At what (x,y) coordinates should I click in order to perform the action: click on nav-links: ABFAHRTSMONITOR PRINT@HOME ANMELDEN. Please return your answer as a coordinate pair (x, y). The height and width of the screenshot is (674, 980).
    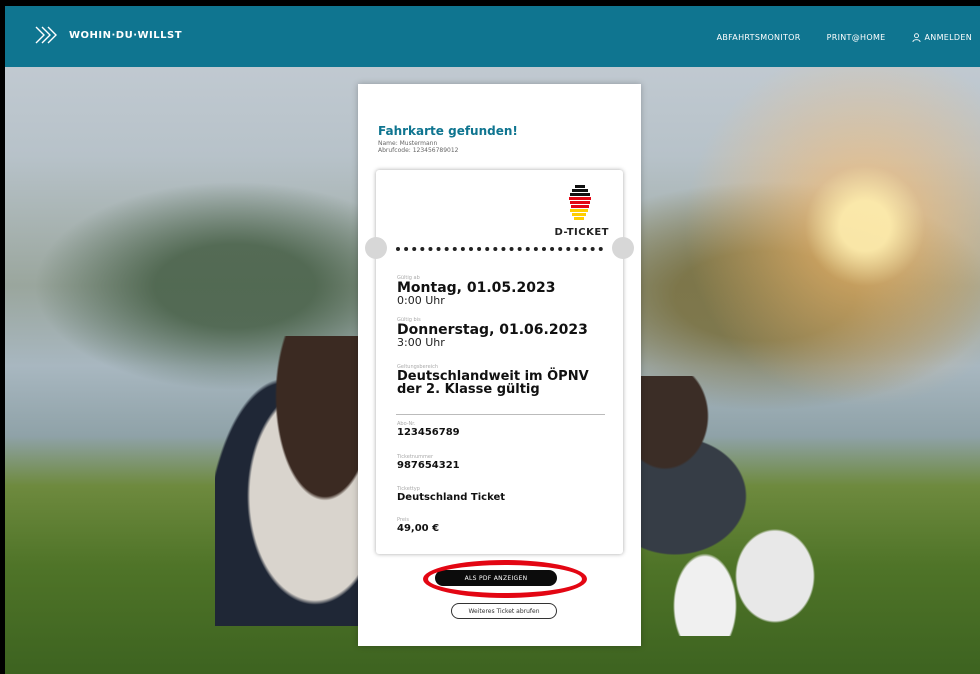
    Looking at the image, I should click on (844, 37).